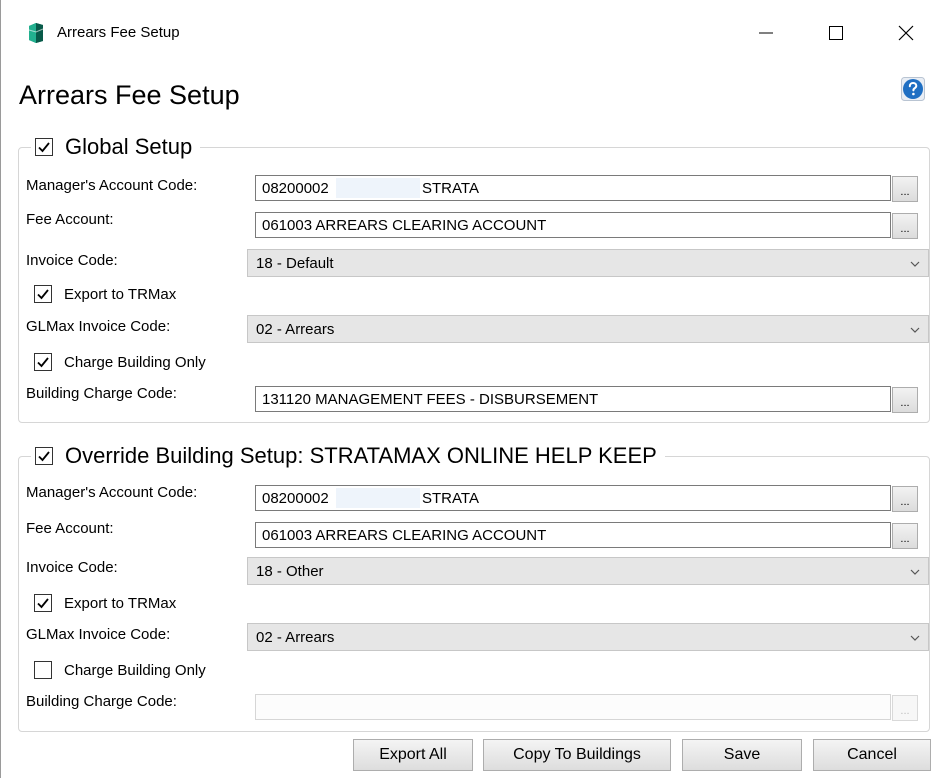 The image size is (933, 778). What do you see at coordinates (742, 755) in the screenshot?
I see `save-button: Save` at bounding box center [742, 755].